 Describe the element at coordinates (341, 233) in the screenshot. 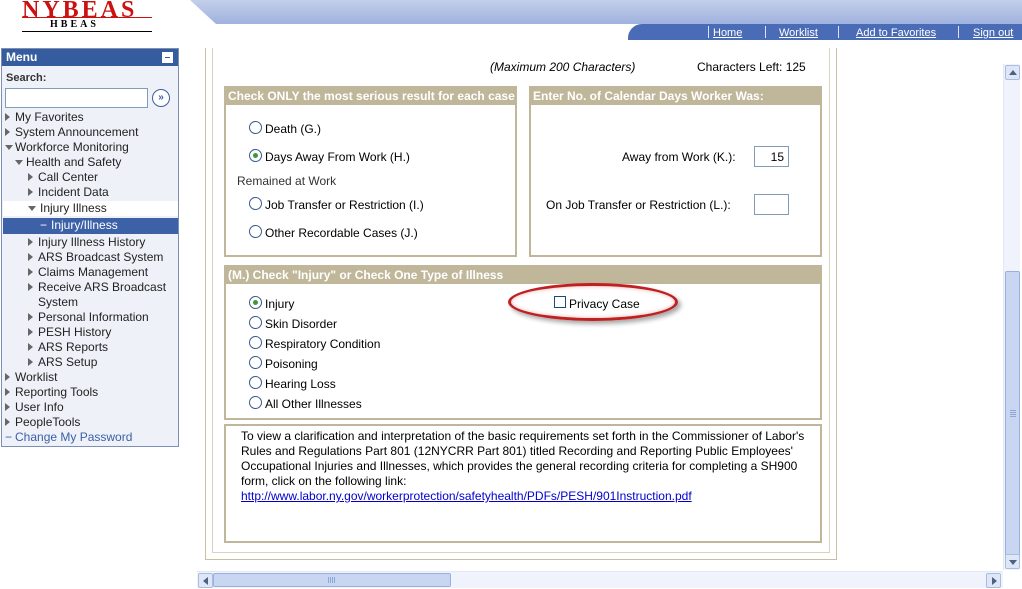

I see `other-recordable-label: Other Recordable Cases (J.)` at that location.